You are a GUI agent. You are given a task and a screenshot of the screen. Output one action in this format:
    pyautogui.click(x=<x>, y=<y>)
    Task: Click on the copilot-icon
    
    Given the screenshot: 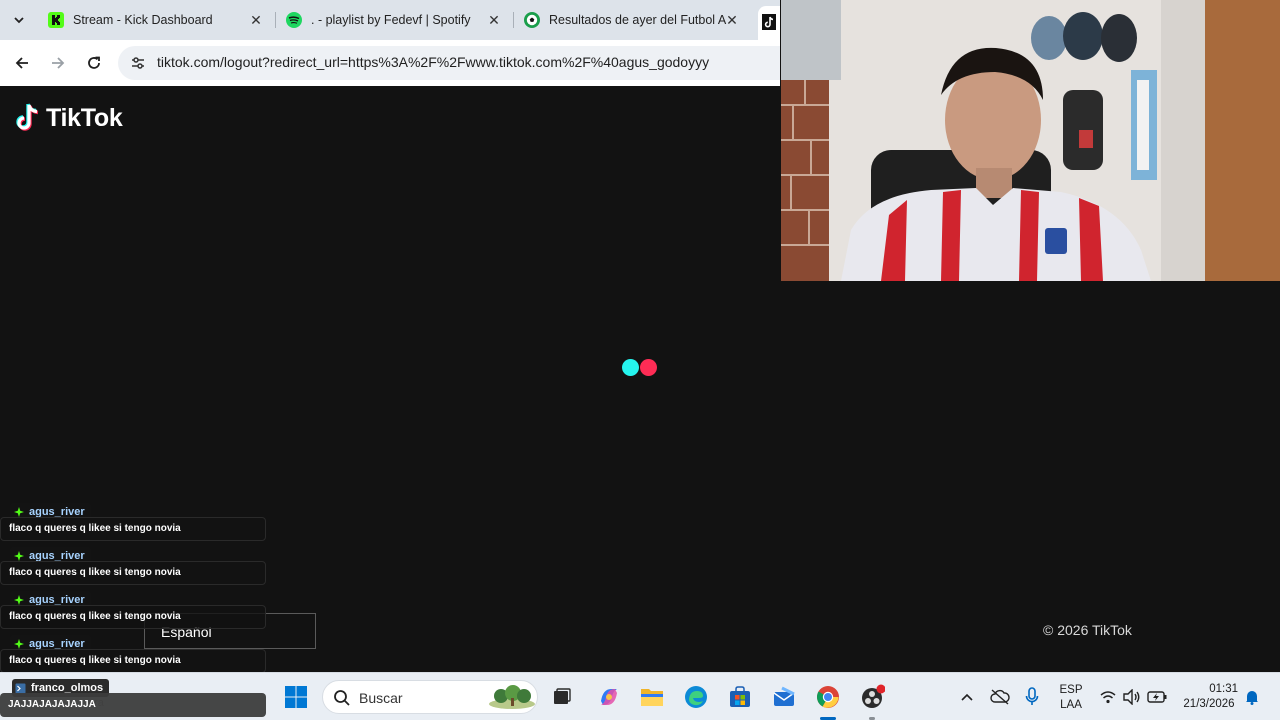 What is the action you would take?
    pyautogui.click(x=609, y=697)
    